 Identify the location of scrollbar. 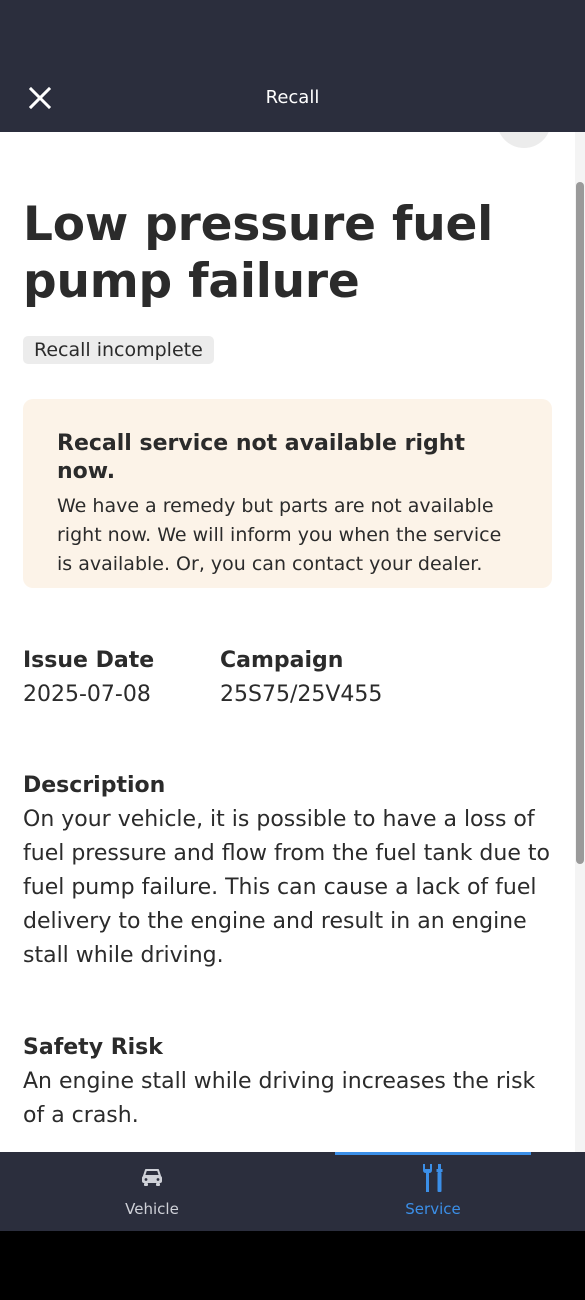
(580, 642).